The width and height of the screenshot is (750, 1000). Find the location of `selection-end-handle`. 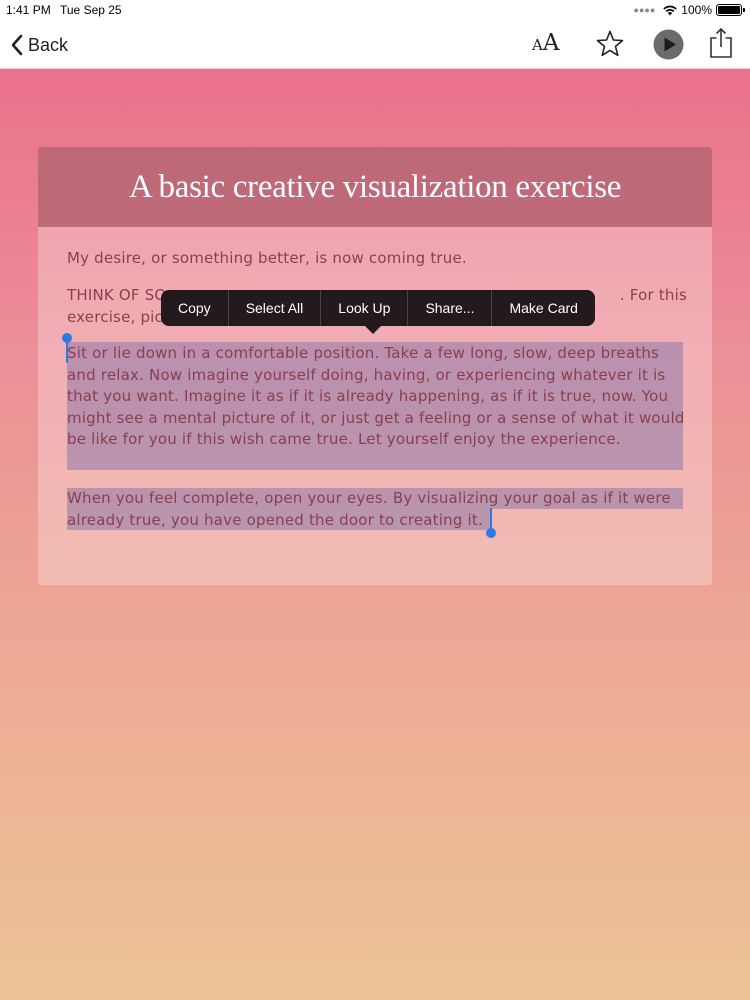

selection-end-handle is located at coordinates (491, 519).